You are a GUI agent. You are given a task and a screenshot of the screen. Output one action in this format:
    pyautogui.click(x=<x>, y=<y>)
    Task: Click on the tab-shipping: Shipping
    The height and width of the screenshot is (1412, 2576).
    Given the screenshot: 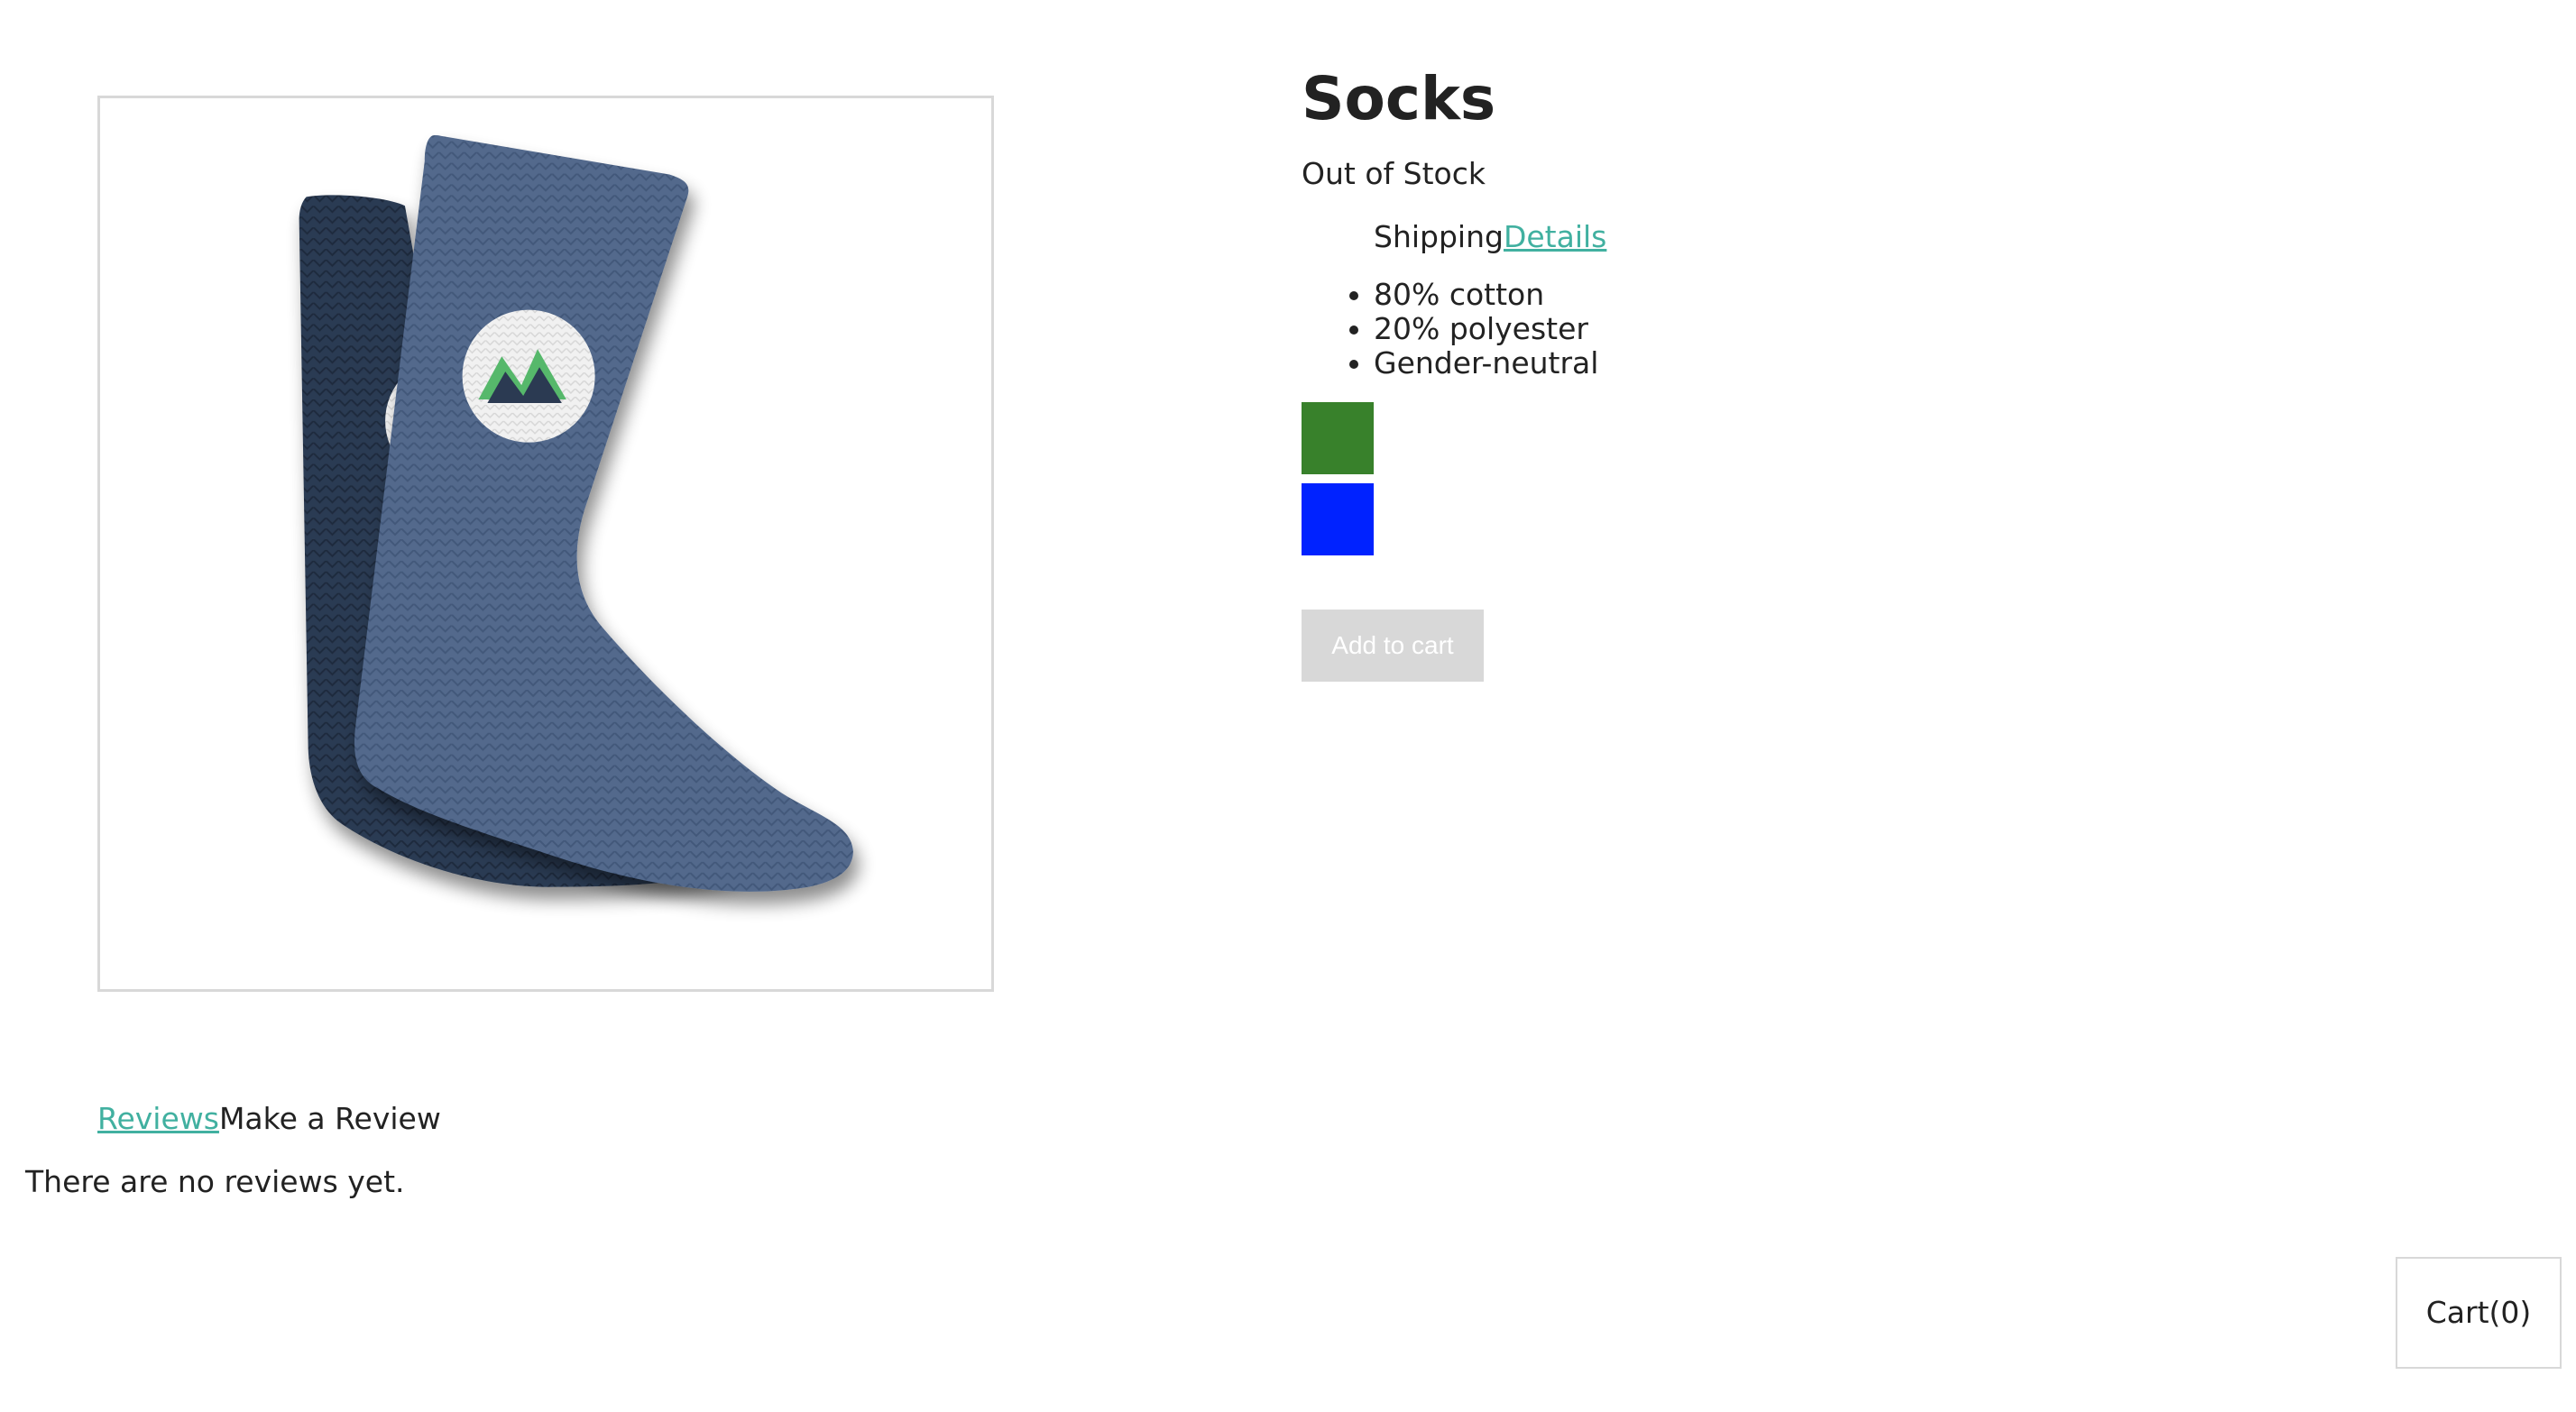 What is the action you would take?
    pyautogui.click(x=1439, y=236)
    